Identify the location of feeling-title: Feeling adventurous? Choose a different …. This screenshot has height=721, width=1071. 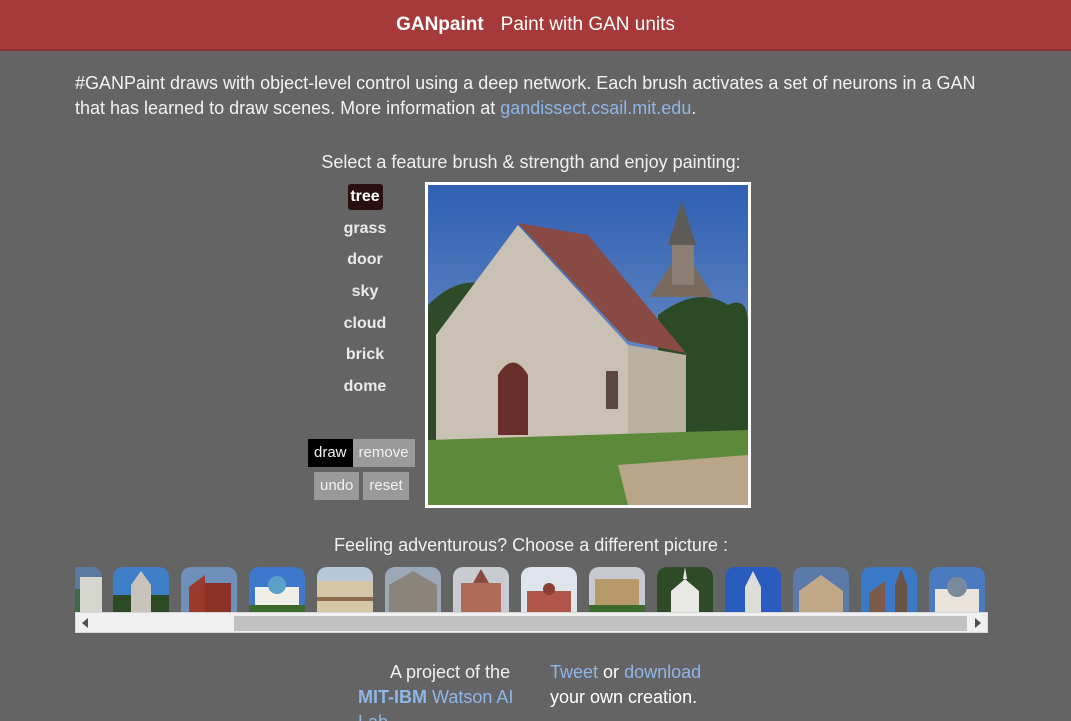
(531, 545).